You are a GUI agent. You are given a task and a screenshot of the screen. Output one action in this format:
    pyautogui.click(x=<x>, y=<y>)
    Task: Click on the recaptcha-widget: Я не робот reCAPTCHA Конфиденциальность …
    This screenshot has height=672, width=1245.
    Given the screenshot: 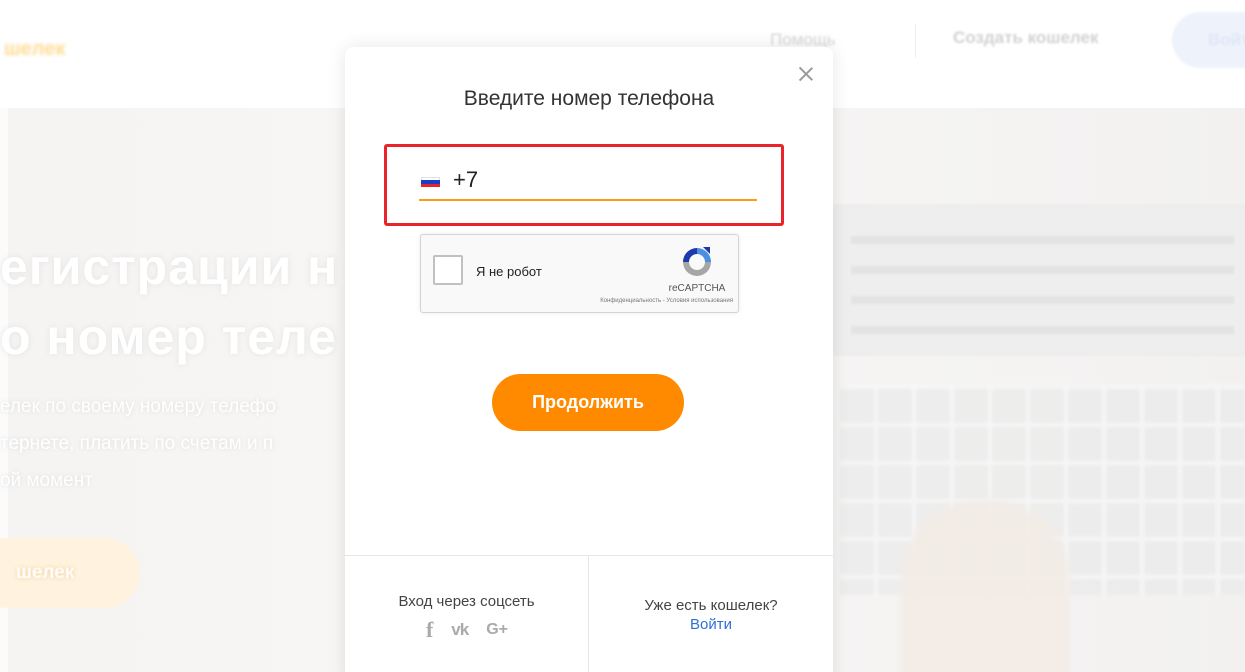 What is the action you would take?
    pyautogui.click(x=579, y=273)
    